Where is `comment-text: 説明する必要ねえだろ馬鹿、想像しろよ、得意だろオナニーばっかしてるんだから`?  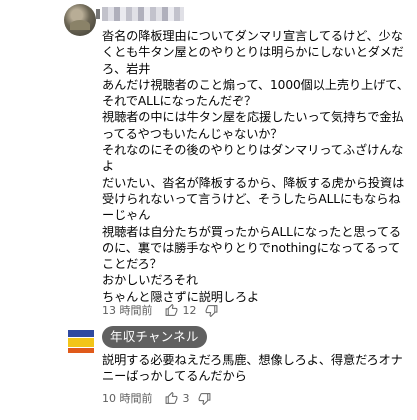 comment-text: 説明する必要ねえだろ馬鹿、想像しろよ、得意だろオナニーばっかしてるんだから is located at coordinates (252, 368).